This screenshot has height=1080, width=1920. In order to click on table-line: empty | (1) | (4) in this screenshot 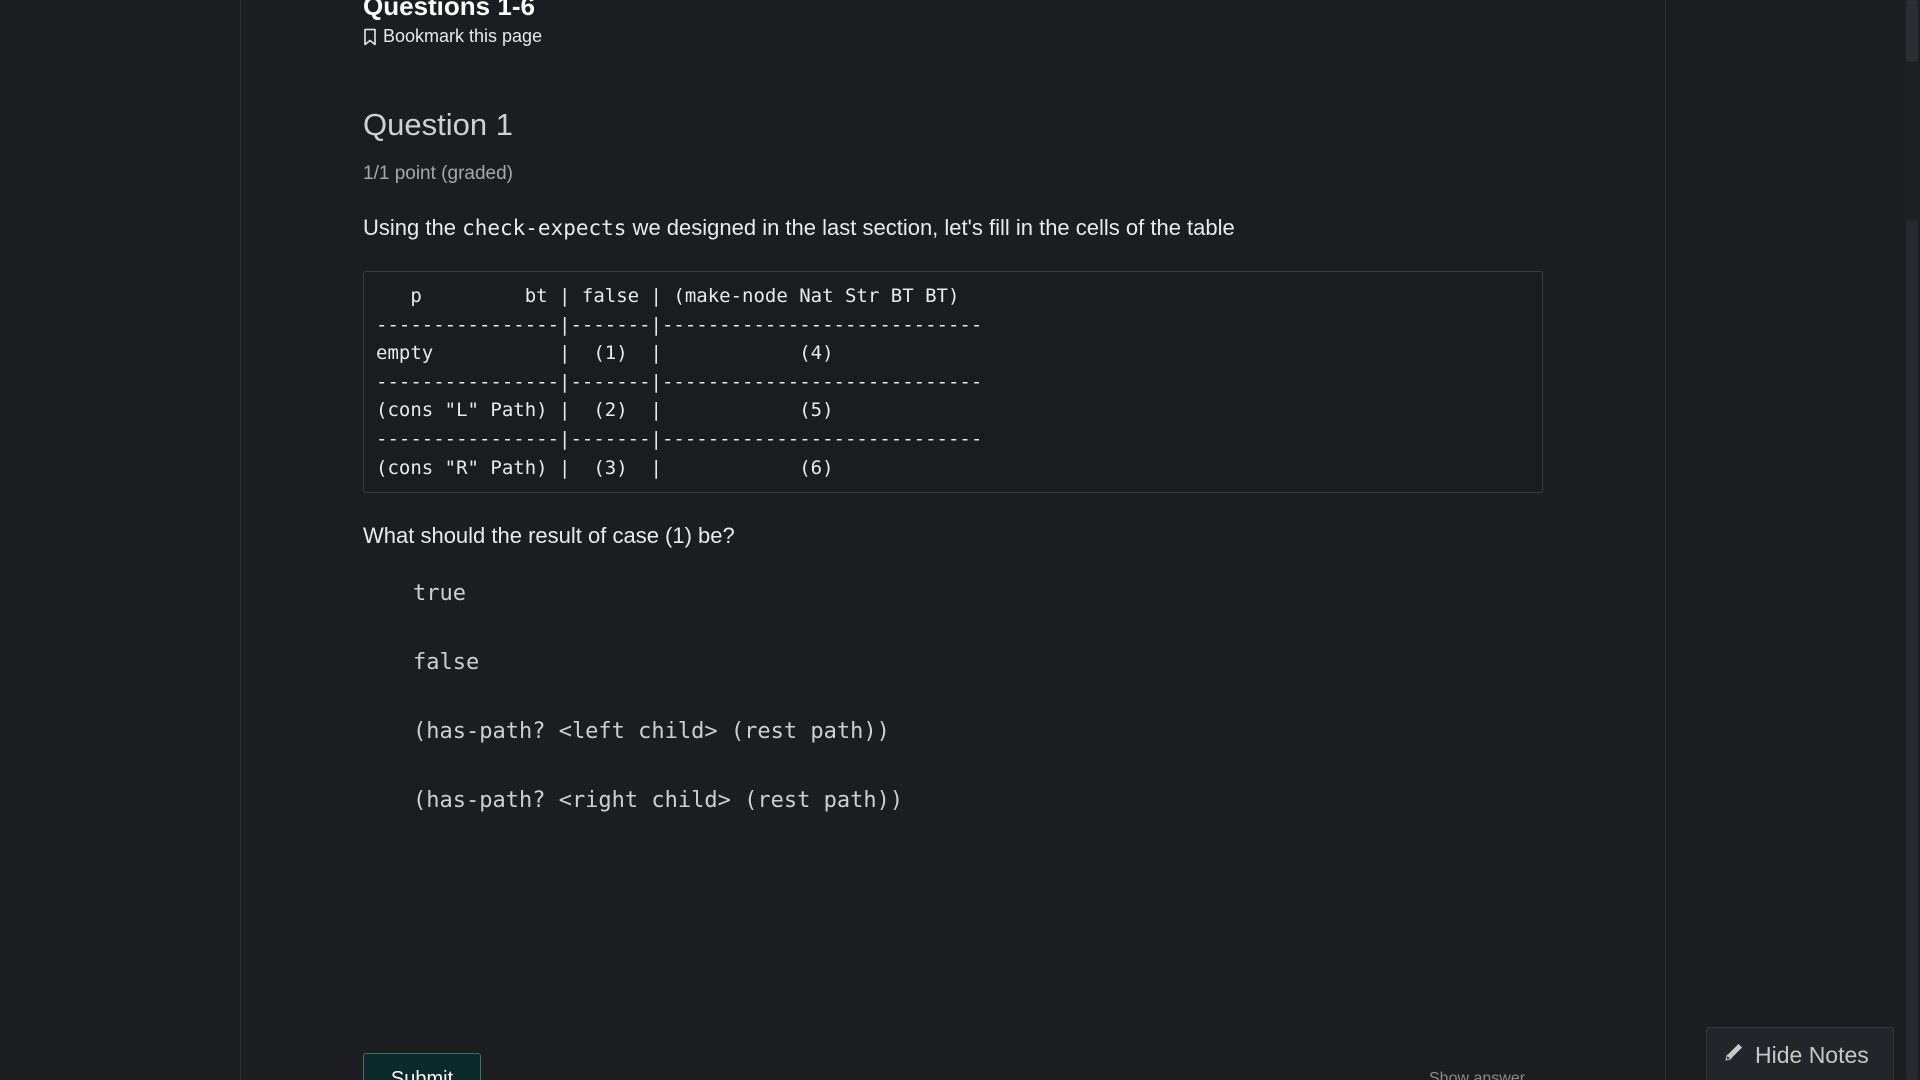, I will do `click(605, 353)`.